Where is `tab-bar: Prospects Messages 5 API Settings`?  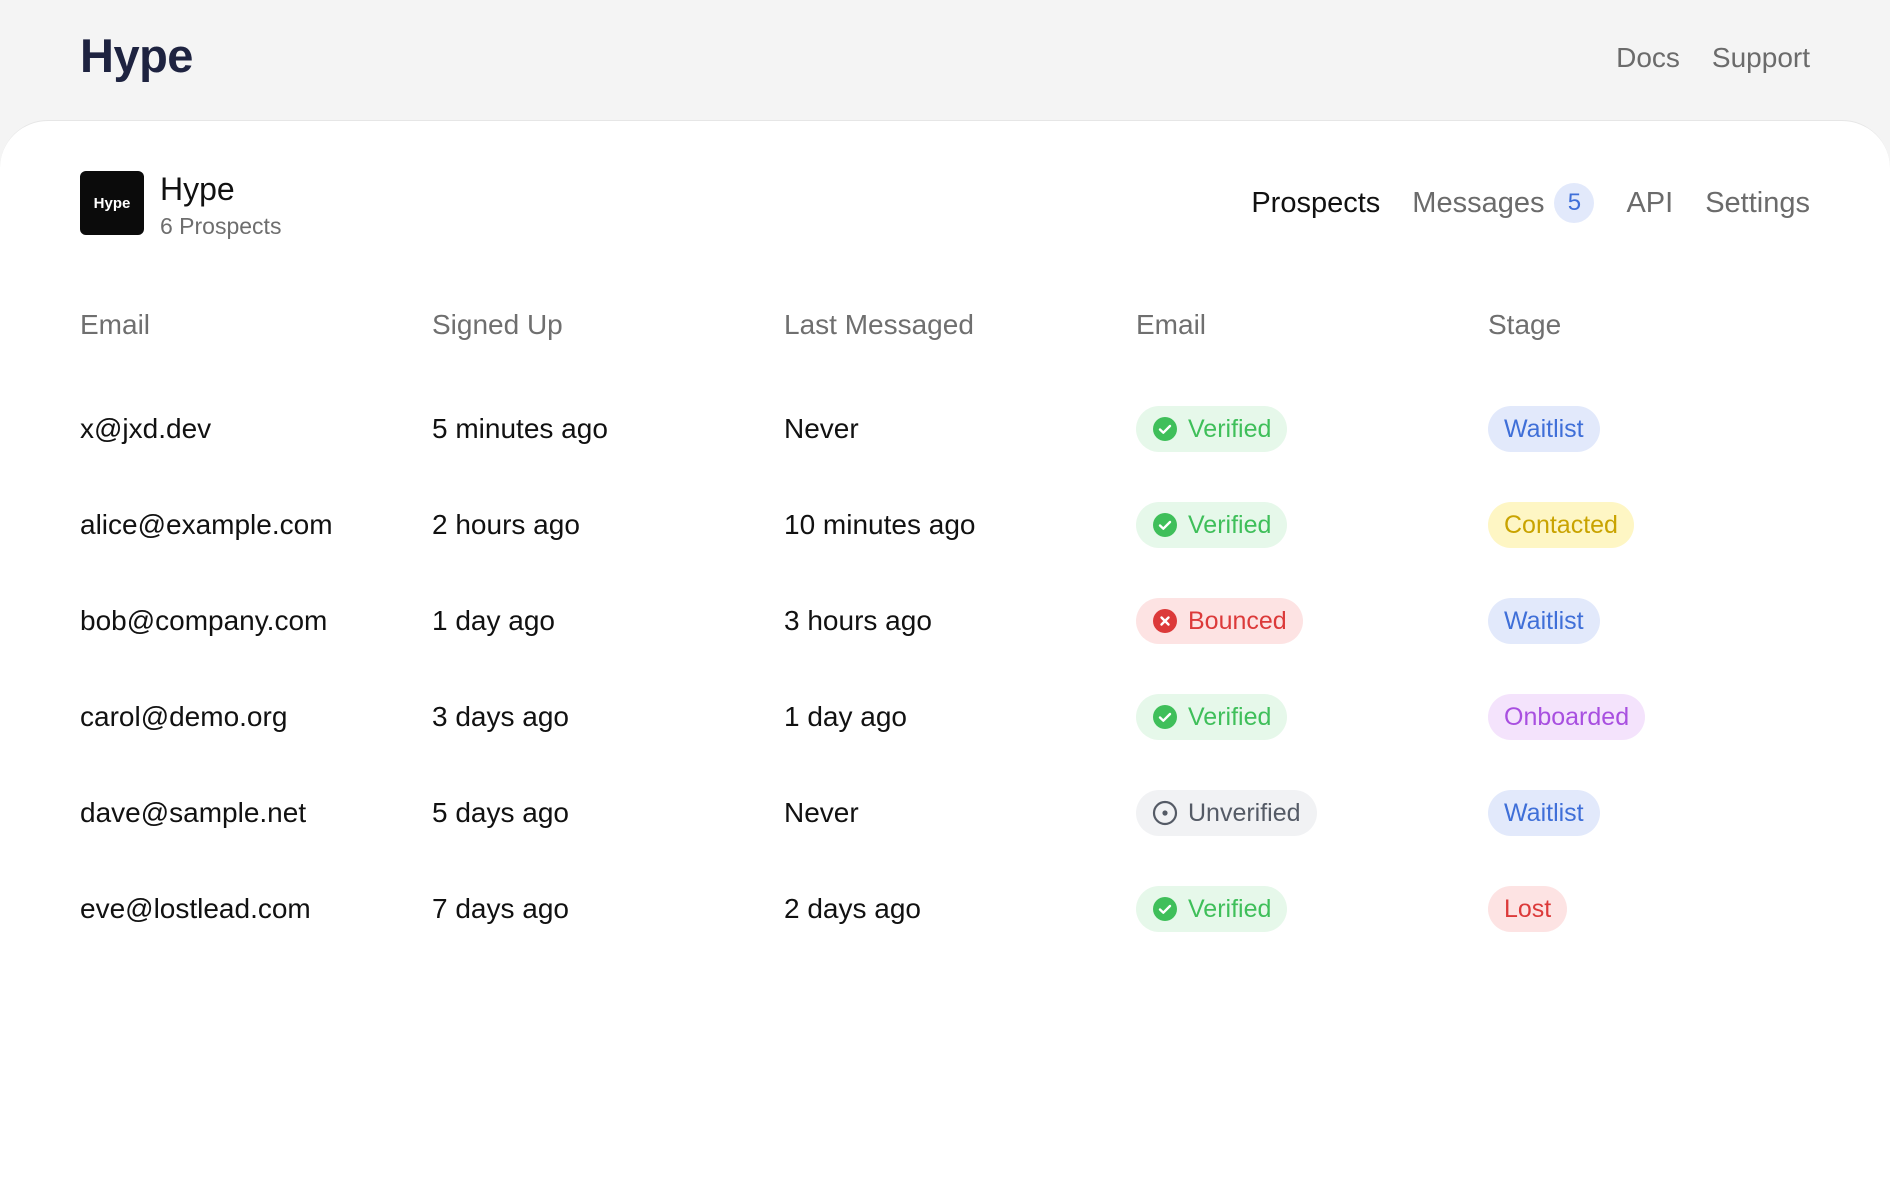 tab-bar: Prospects Messages 5 API Settings is located at coordinates (1530, 203).